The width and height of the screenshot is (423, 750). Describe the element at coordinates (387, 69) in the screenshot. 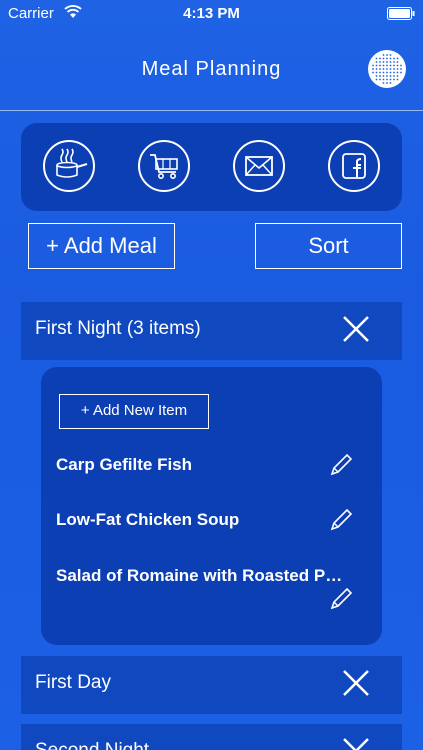

I see `dotted-grid-icon` at that location.